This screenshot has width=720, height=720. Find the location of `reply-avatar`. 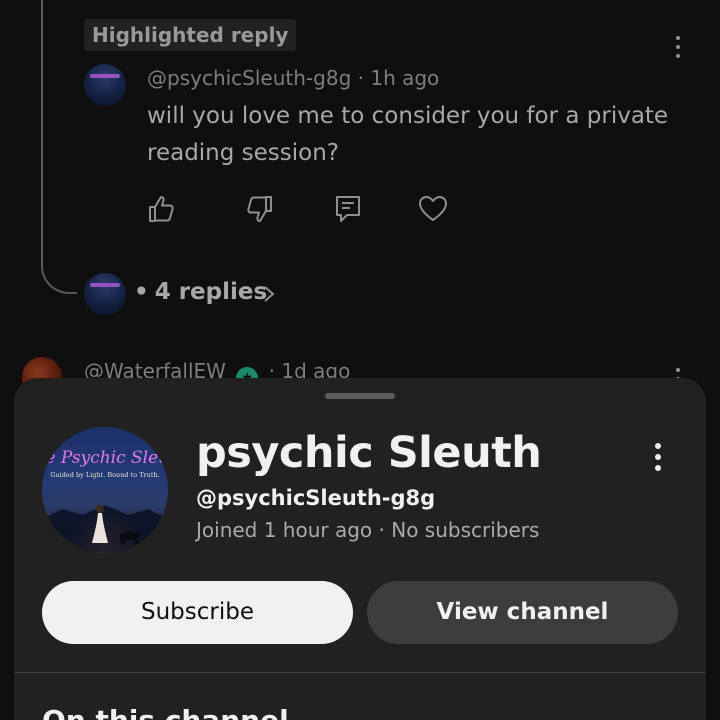

reply-avatar is located at coordinates (105, 85).